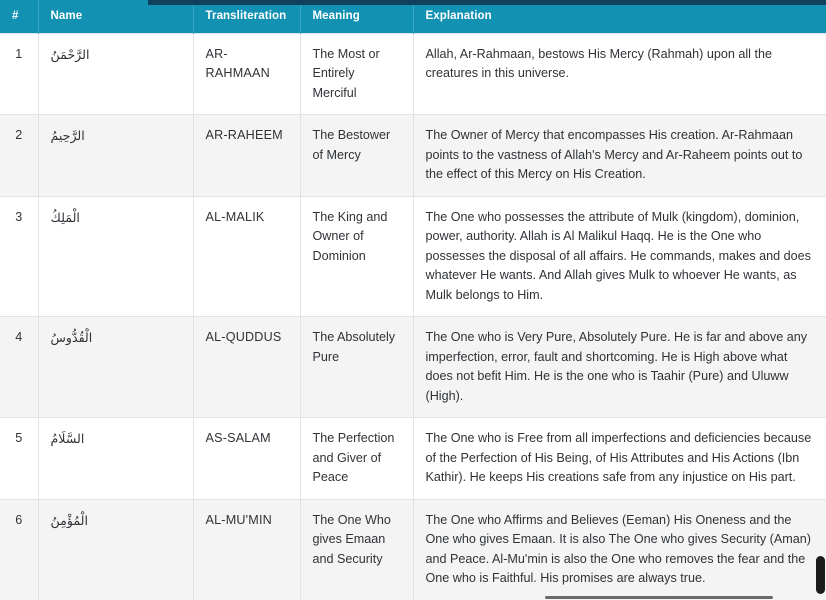 The width and height of the screenshot is (826, 600). What do you see at coordinates (19, 458) in the screenshot?
I see `cell-index: 5` at bounding box center [19, 458].